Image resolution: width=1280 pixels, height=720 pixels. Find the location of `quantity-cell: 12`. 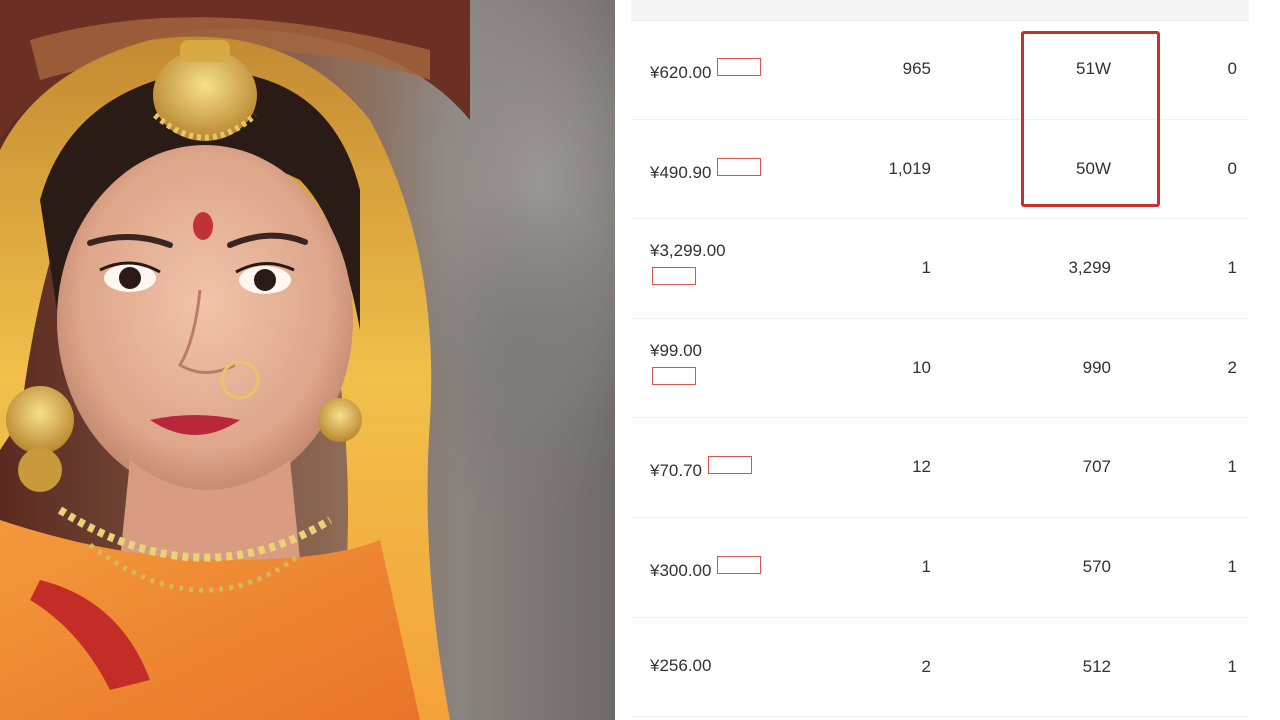

quantity-cell: 12 is located at coordinates (921, 467).